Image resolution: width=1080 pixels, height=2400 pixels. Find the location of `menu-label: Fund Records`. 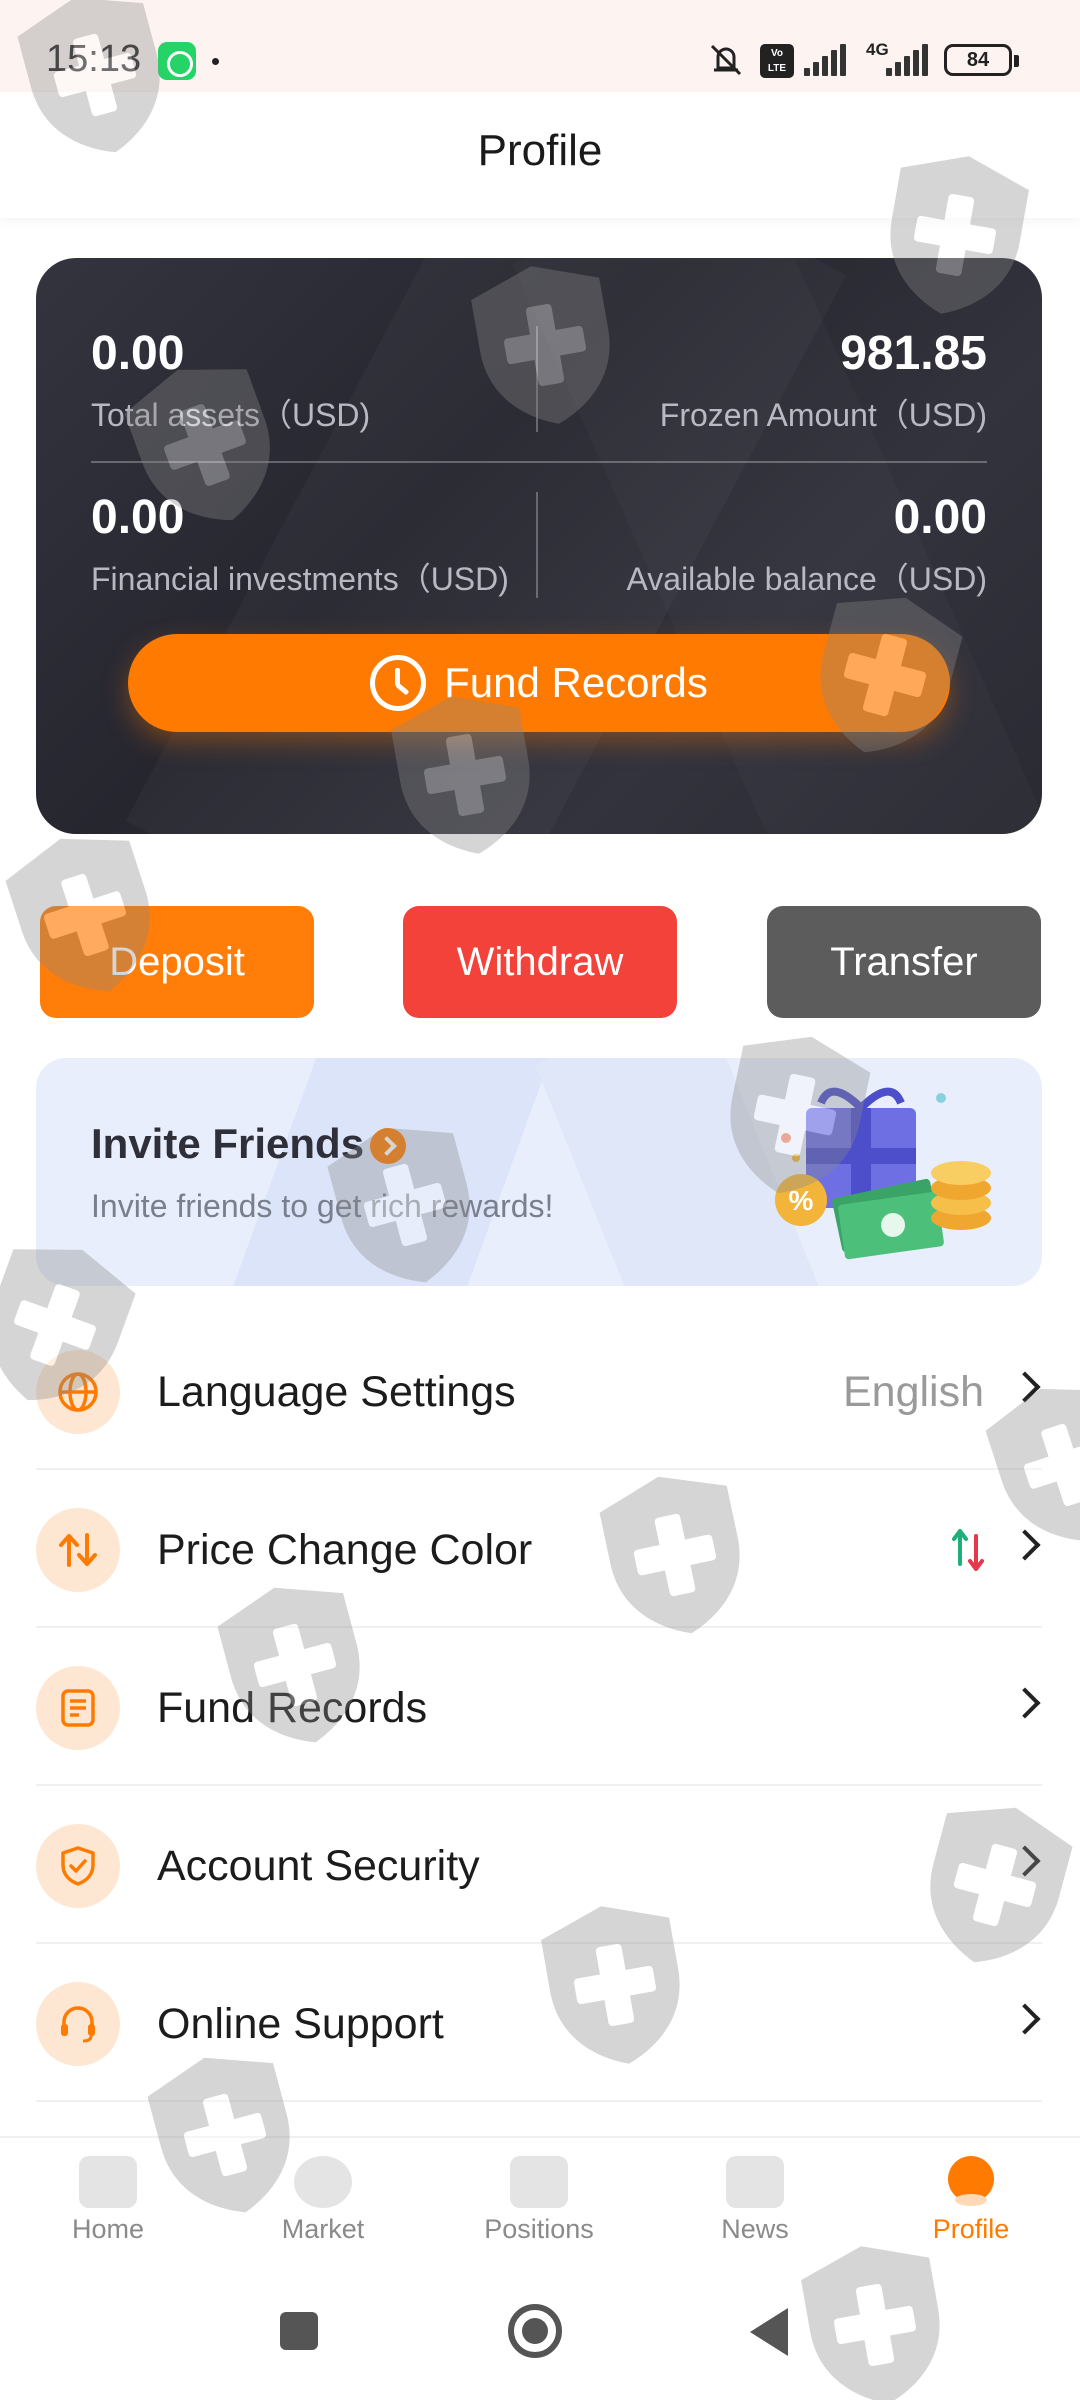

menu-label: Fund Records is located at coordinates (292, 1708).